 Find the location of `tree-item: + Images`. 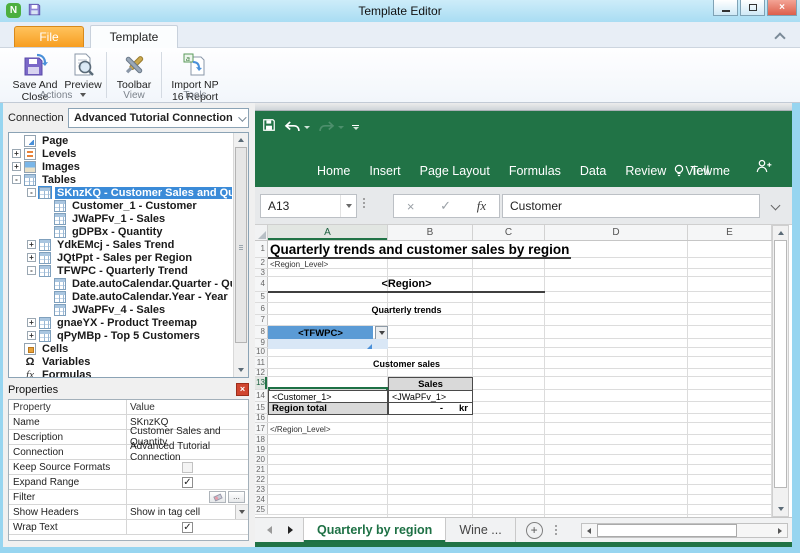

tree-item: + Images is located at coordinates (120, 166).